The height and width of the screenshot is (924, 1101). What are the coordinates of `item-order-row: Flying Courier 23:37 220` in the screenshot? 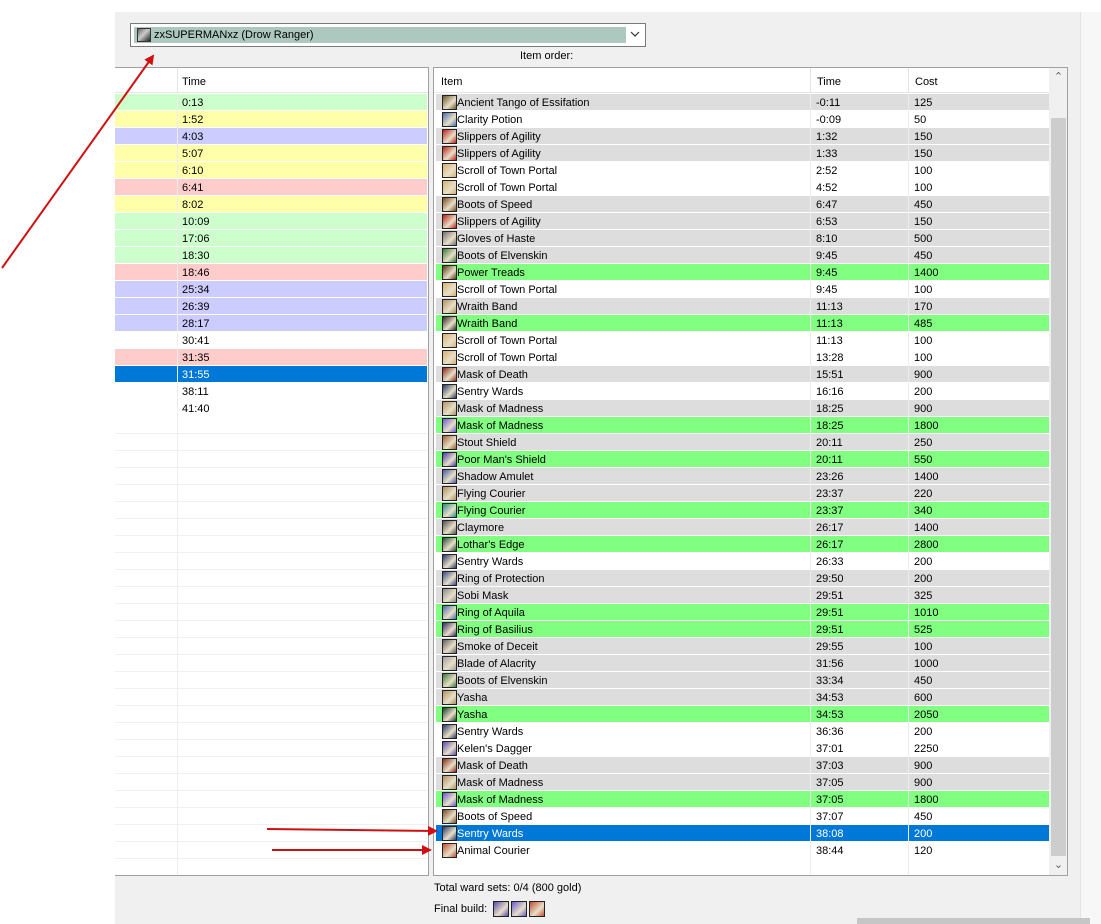 It's located at (742, 493).